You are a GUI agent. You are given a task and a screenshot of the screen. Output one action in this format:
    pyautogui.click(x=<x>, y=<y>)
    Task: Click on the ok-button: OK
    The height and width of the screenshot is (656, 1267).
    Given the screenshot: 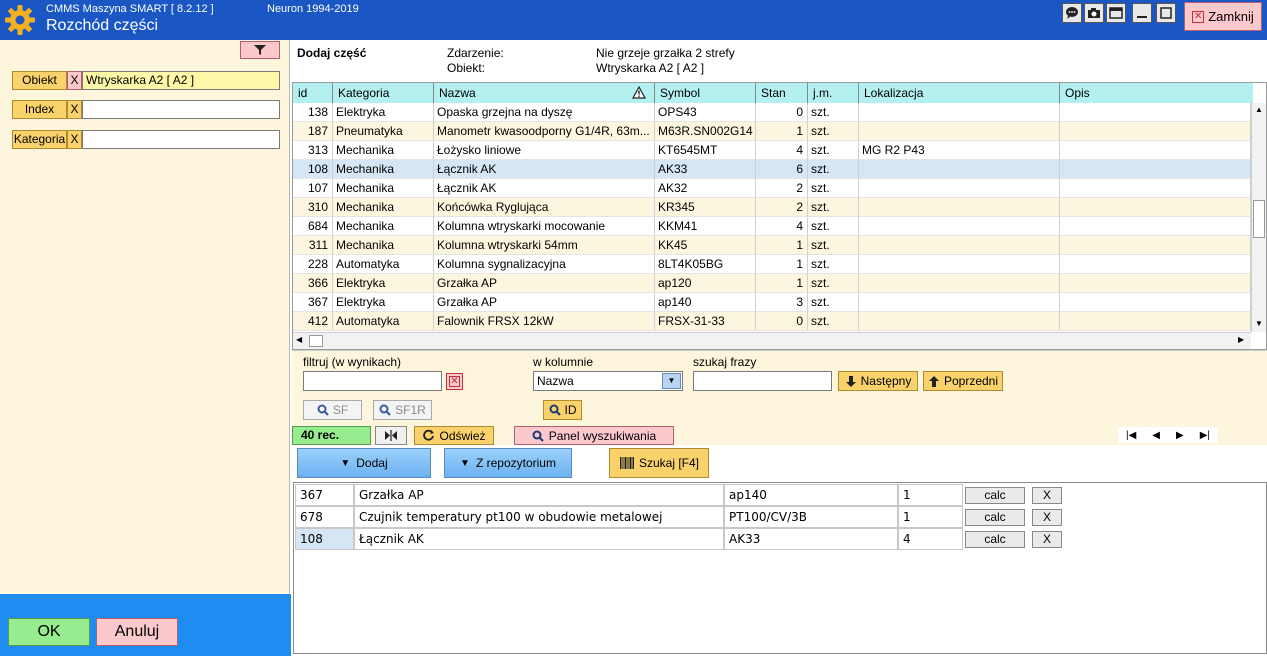 What is the action you would take?
    pyautogui.click(x=49, y=632)
    